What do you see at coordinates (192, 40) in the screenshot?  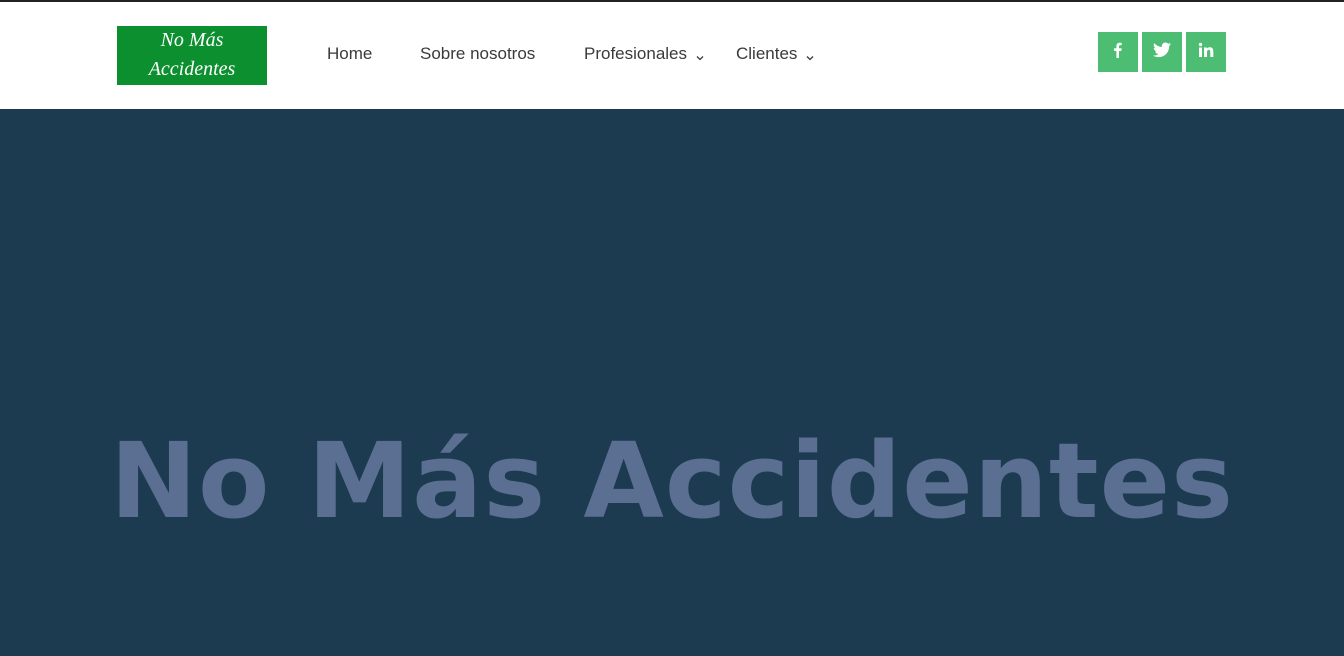 I see `logo-line-1: No Más` at bounding box center [192, 40].